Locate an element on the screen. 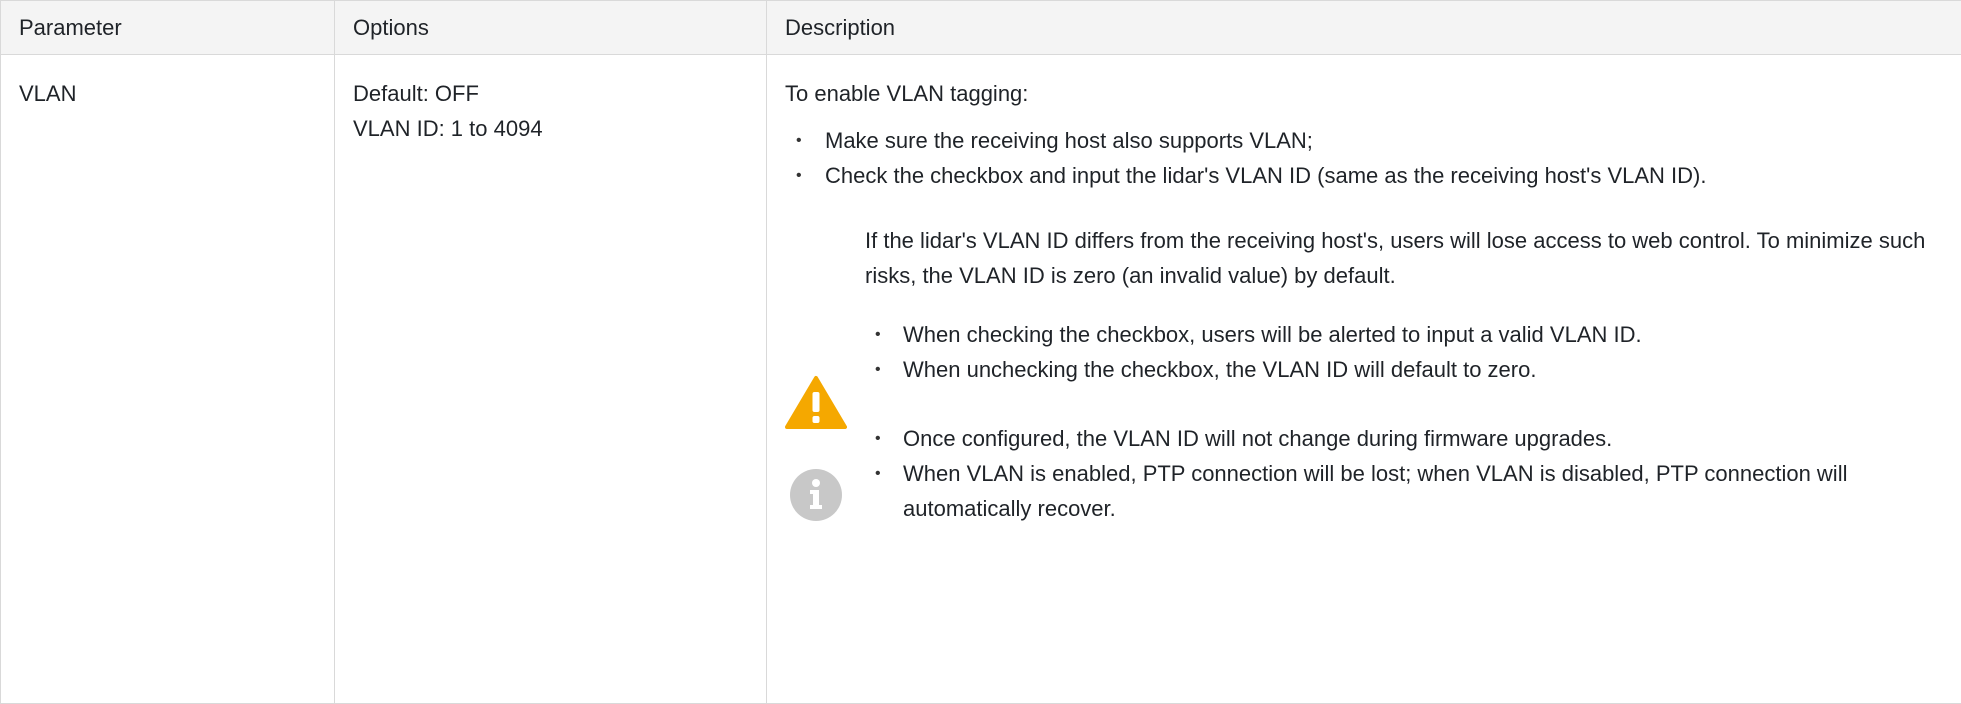 The width and height of the screenshot is (1961, 704). table-header-row: Parameter Options Description is located at coordinates (981, 28).